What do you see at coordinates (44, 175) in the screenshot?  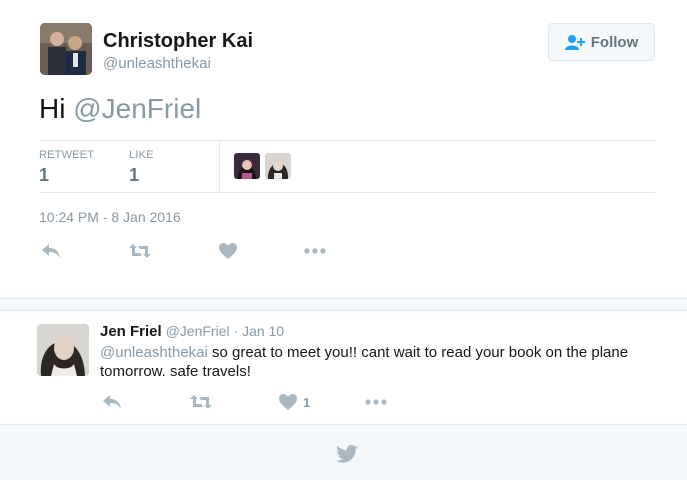 I see `retweet-stat-count: 1` at bounding box center [44, 175].